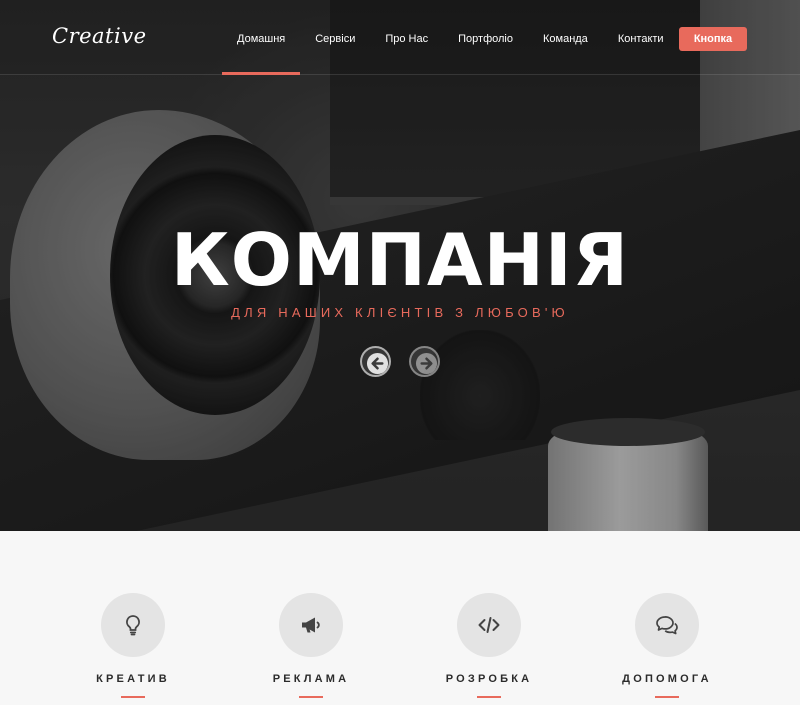  What do you see at coordinates (400, 260) in the screenshot?
I see `hero-title: КОМПАНІЯ` at bounding box center [400, 260].